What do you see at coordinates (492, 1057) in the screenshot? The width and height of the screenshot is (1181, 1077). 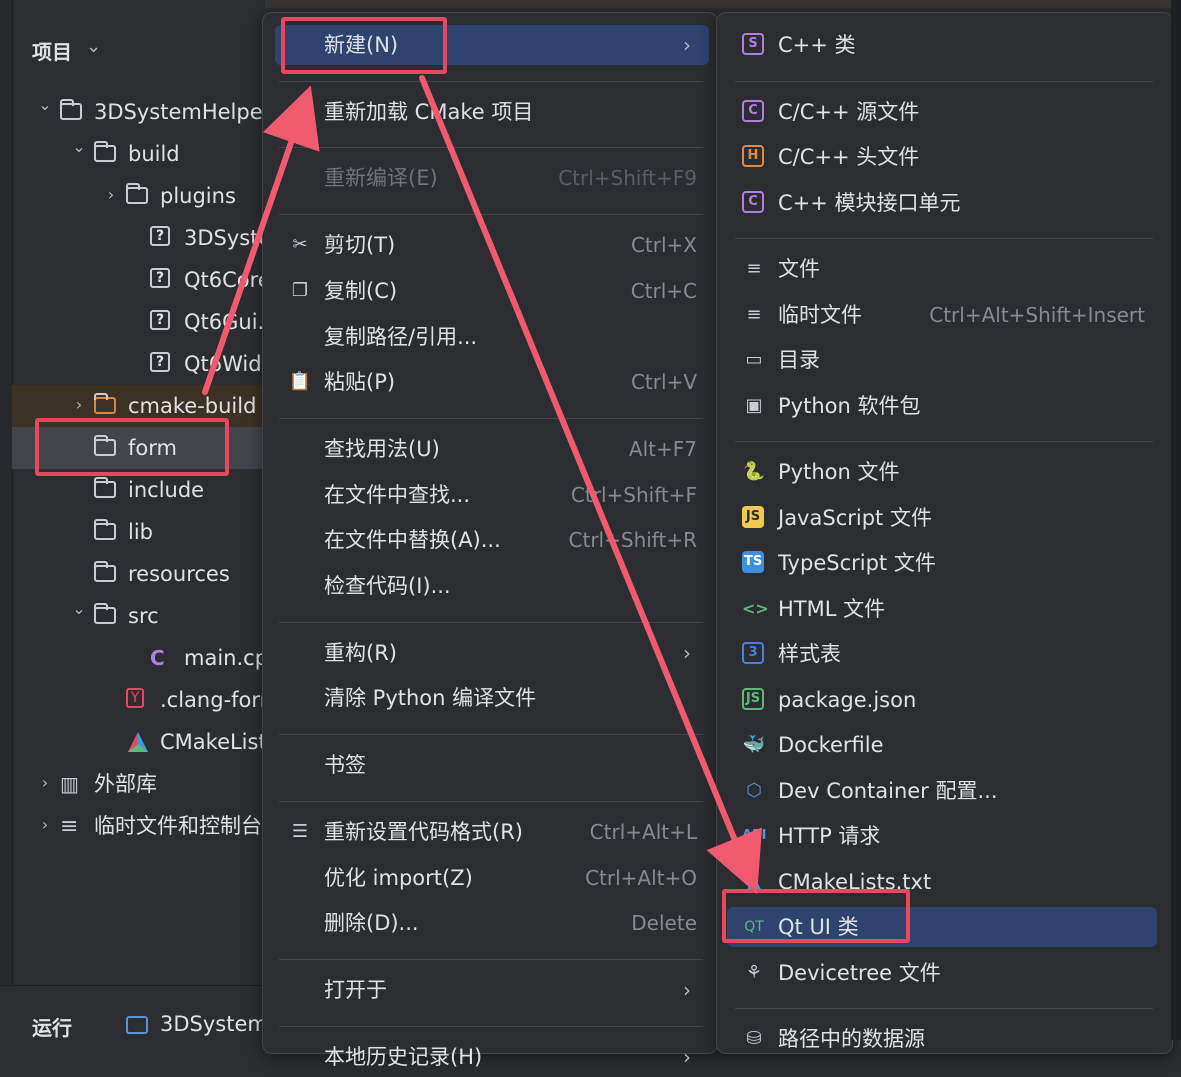 I see `menu-item: 本地历史记录(H) ›` at bounding box center [492, 1057].